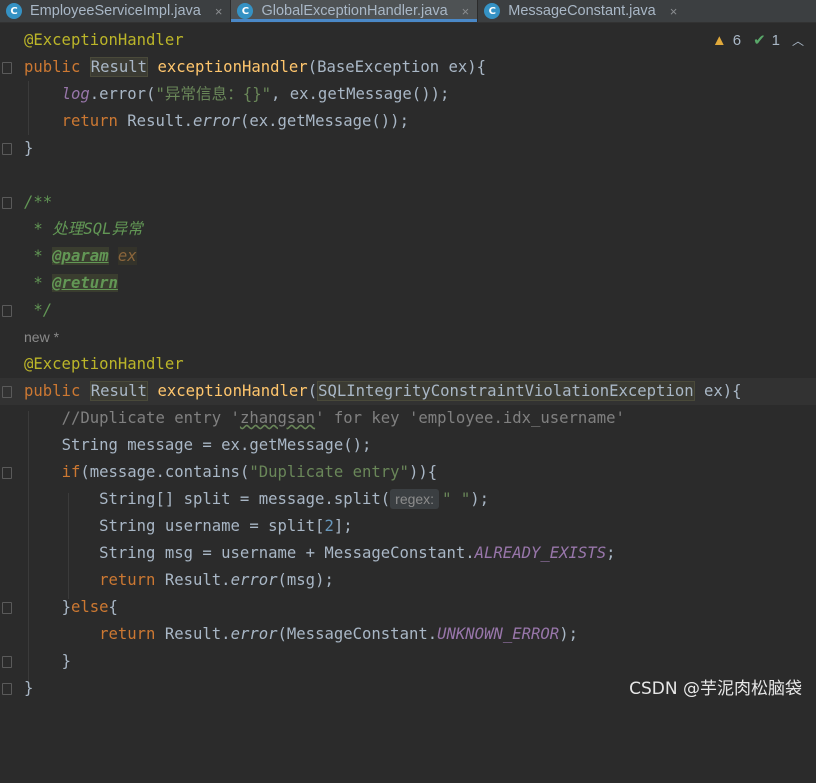 The image size is (816, 783). What do you see at coordinates (408, 337) in the screenshot?
I see `code-line: new *` at bounding box center [408, 337].